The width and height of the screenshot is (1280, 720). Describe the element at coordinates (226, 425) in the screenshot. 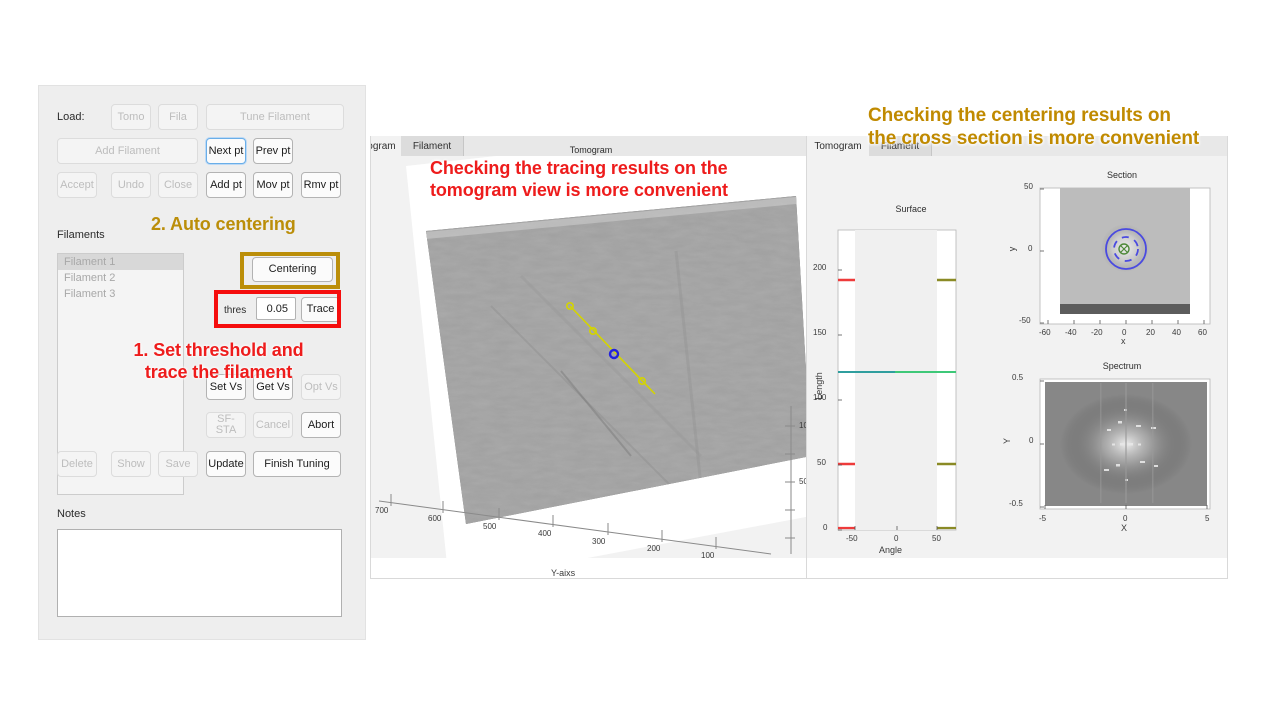

I see `sf-sta-button: SF-STA` at that location.